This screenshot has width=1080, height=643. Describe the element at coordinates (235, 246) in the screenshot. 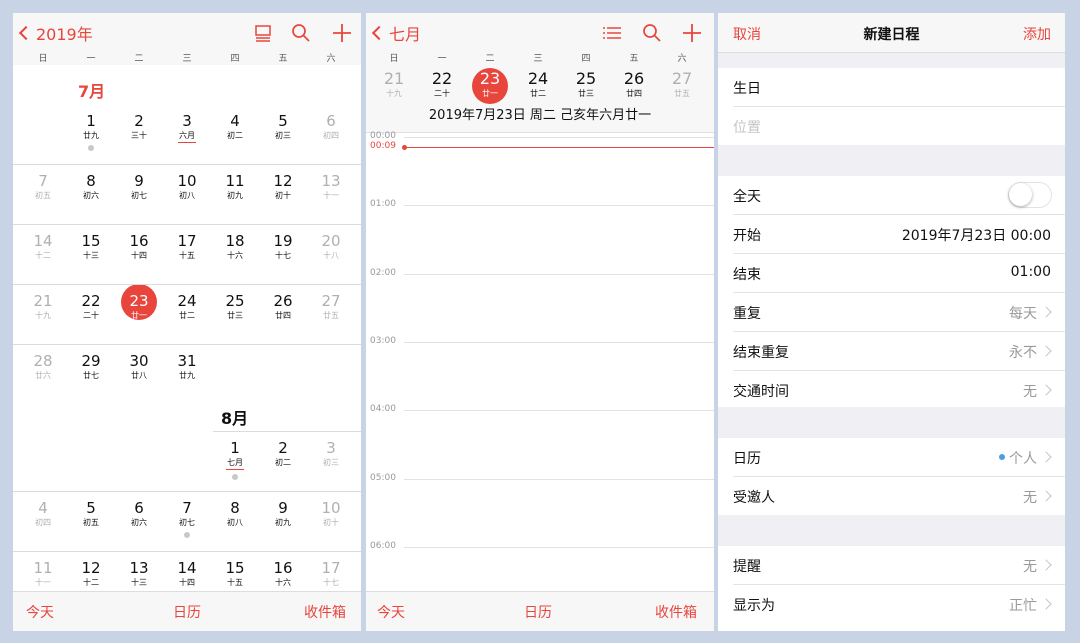

I see `calendar-day: 18 十六` at that location.